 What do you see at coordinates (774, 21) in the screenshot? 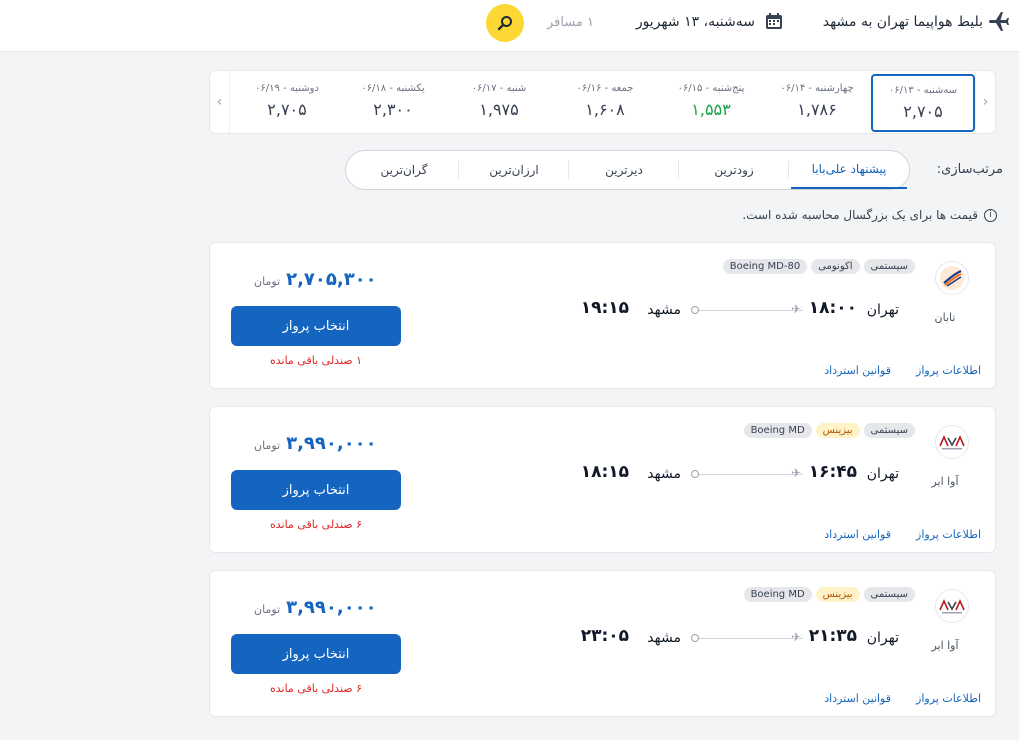
I see `calendar-icon` at bounding box center [774, 21].